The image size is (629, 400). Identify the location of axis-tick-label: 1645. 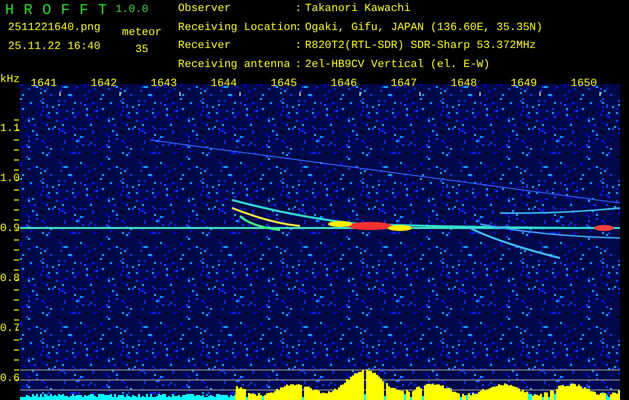
(283, 84).